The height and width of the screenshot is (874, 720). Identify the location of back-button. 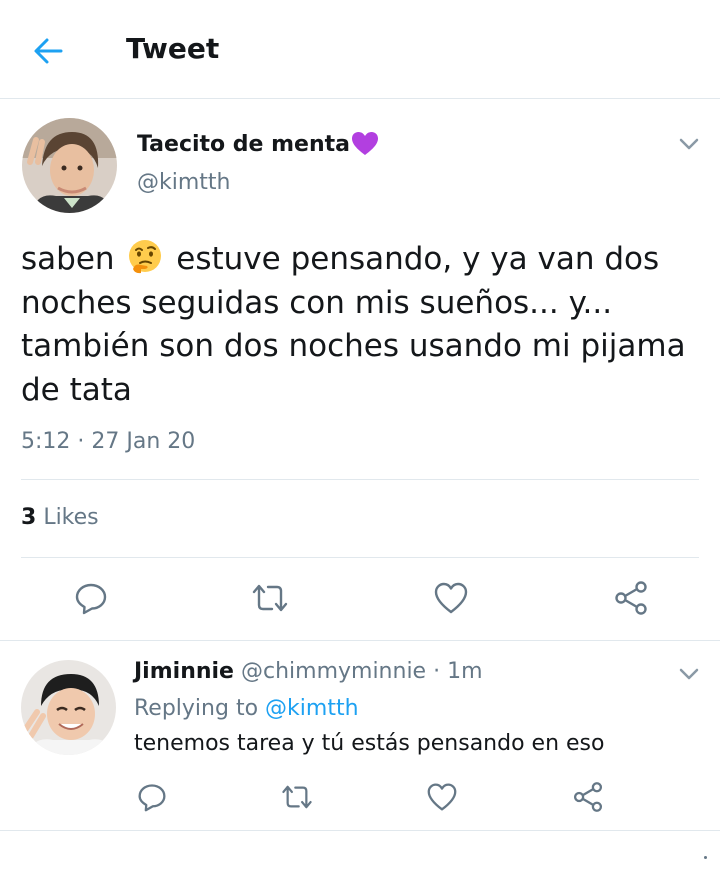
(48, 51).